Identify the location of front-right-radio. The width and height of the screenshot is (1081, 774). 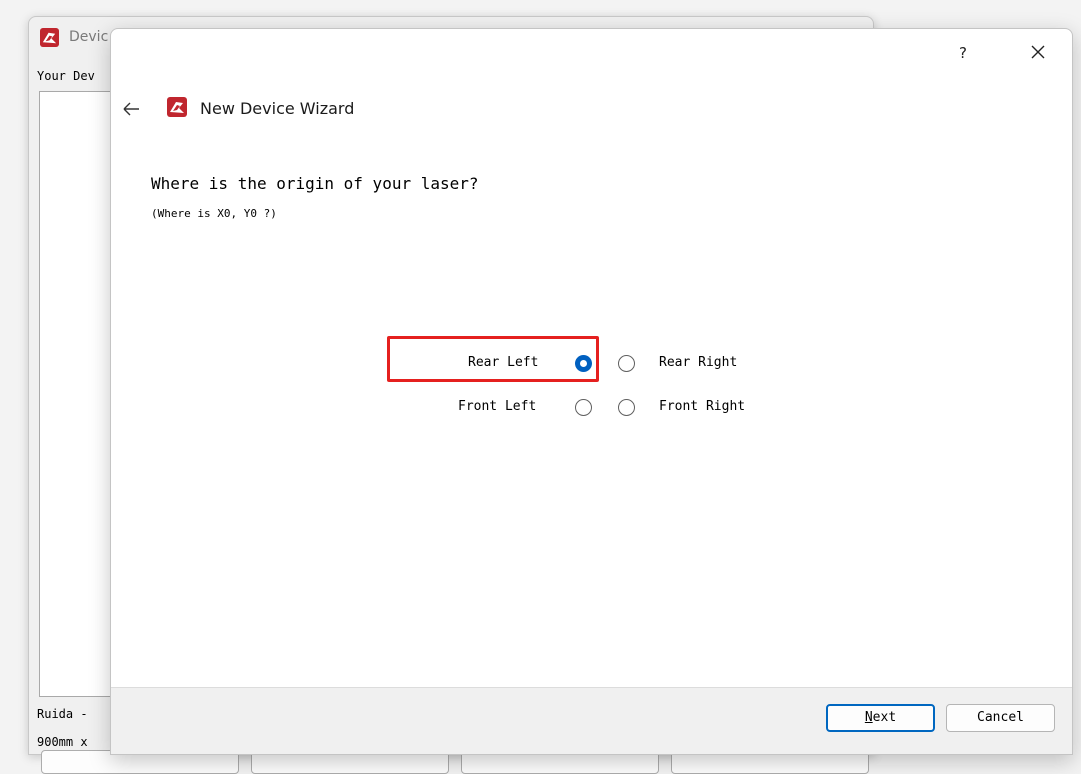
(626, 407).